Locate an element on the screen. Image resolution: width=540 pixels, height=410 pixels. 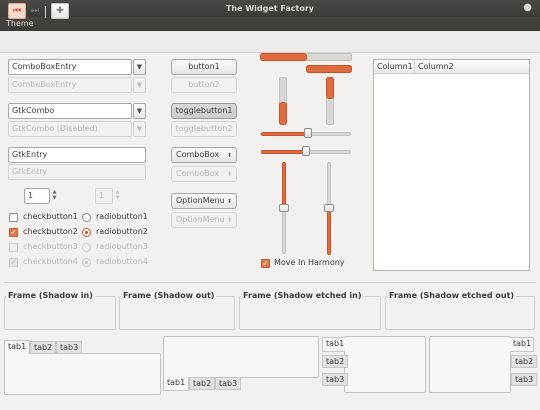
window-titlebar: The Widget Factory is located at coordinates (270, 8).